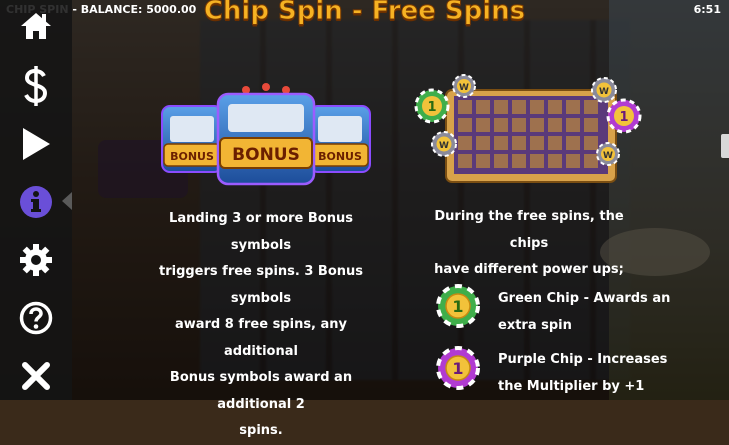 Image resolution: width=729 pixels, height=445 pixels. I want to click on gray-chip-art-4: W, so click(608, 154).